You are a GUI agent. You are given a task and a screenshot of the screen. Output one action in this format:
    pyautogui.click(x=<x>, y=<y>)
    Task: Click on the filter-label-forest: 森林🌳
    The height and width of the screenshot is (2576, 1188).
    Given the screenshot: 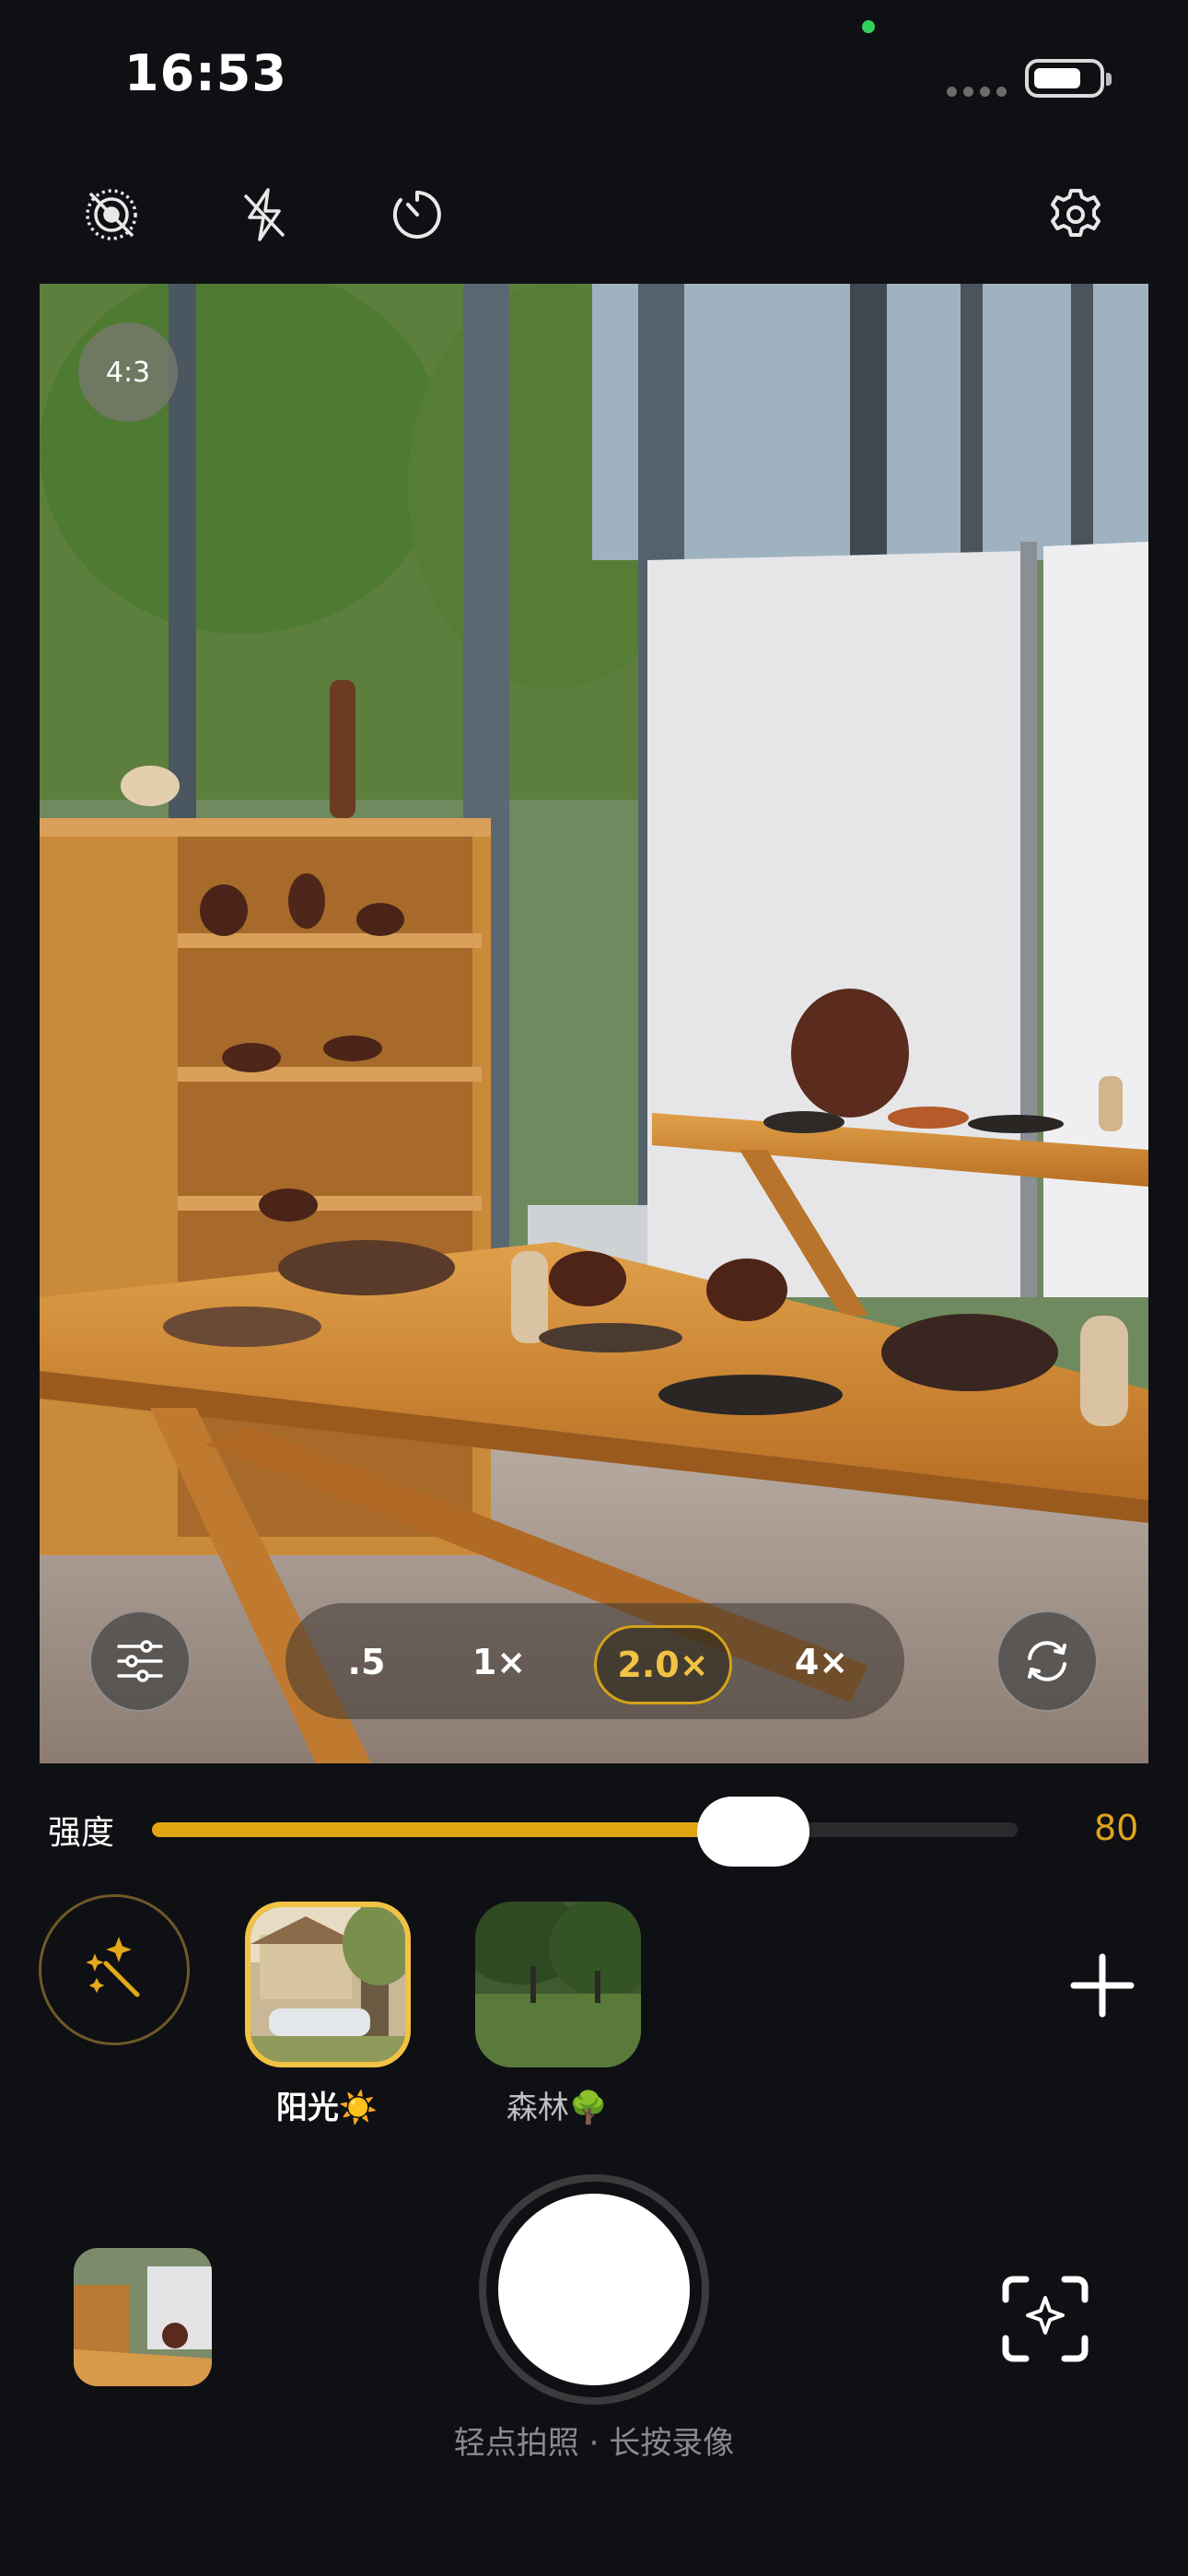 What is the action you would take?
    pyautogui.click(x=557, y=2104)
    